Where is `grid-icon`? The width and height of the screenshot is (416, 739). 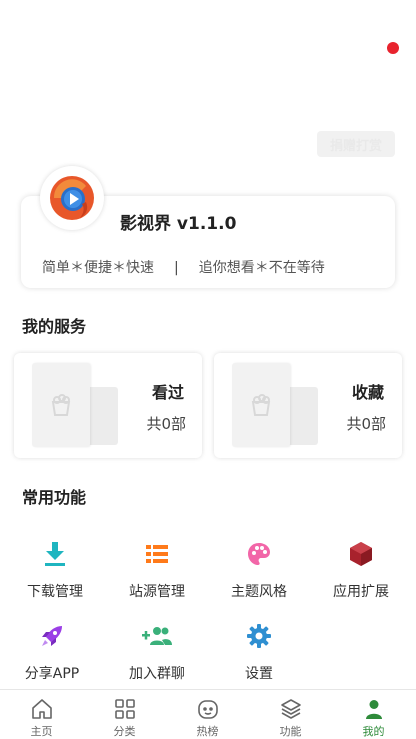 grid-icon is located at coordinates (124, 709).